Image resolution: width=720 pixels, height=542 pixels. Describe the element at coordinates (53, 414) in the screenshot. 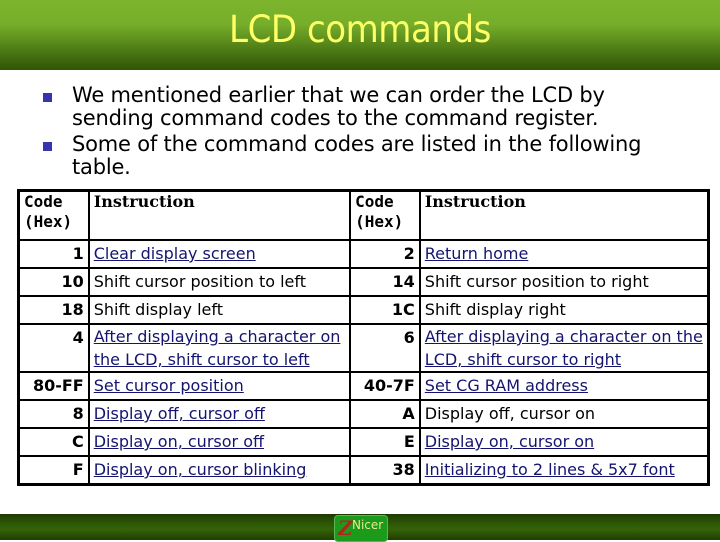

I see `command-code: 8` at that location.